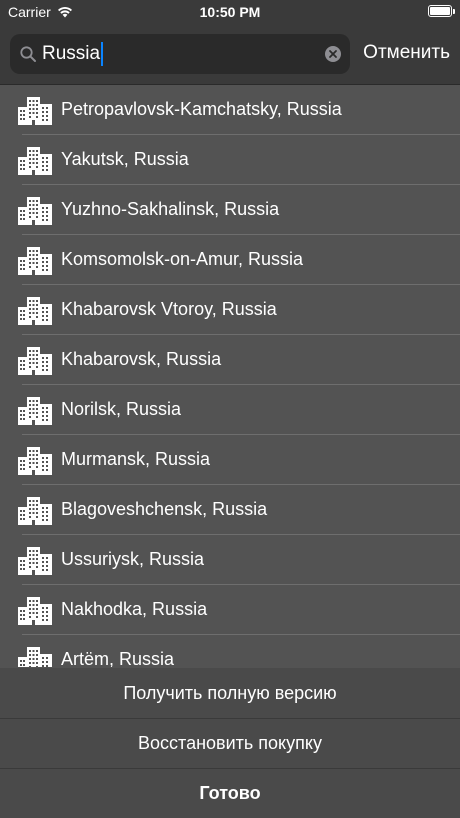 The width and height of the screenshot is (460, 818). I want to click on list-item-label: Yuzhno-Sakhalinsk, Russia, so click(170, 209).